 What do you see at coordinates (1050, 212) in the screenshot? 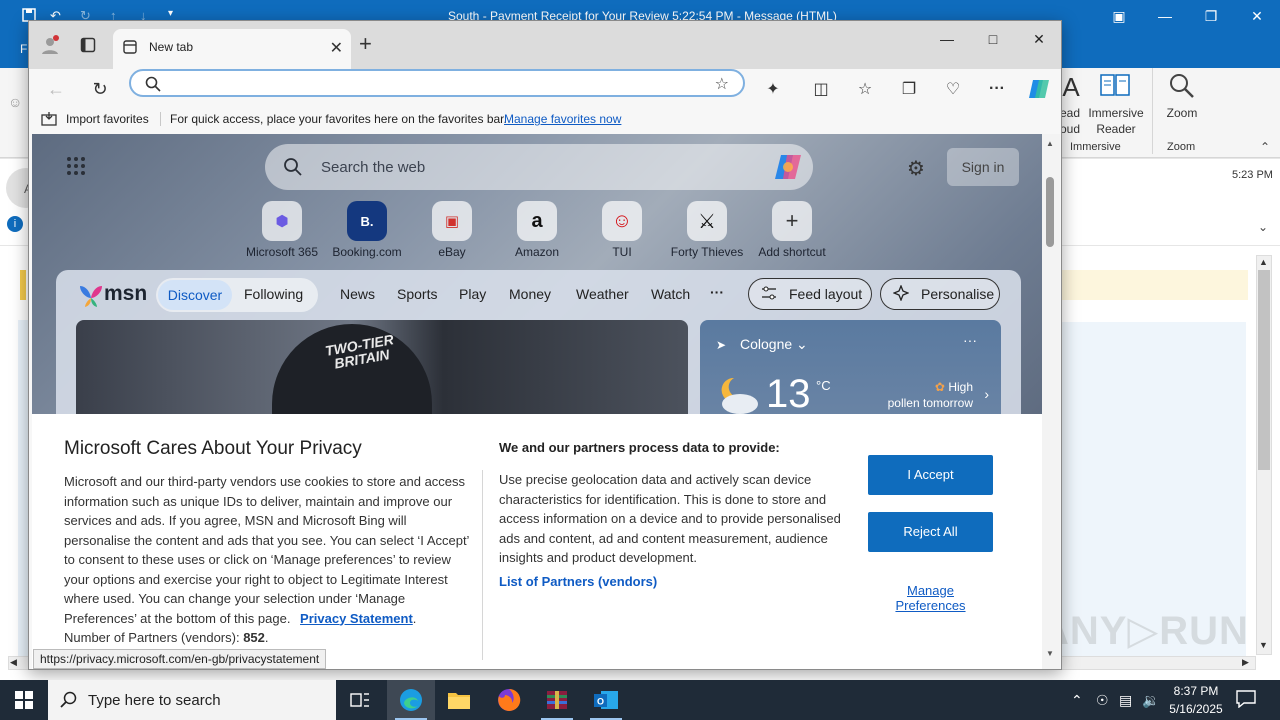
I see `page-scroll-thumb` at bounding box center [1050, 212].